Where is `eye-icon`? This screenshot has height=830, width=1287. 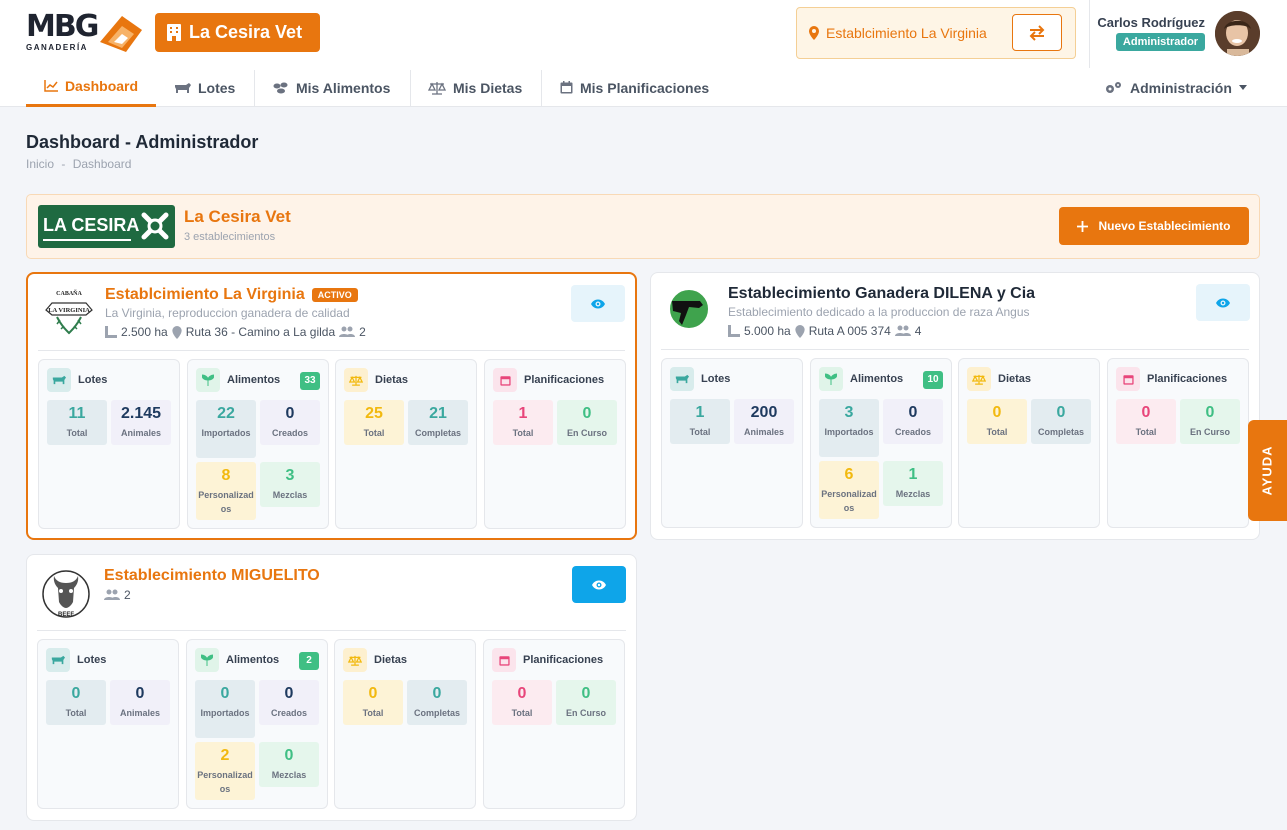 eye-icon is located at coordinates (1223, 302).